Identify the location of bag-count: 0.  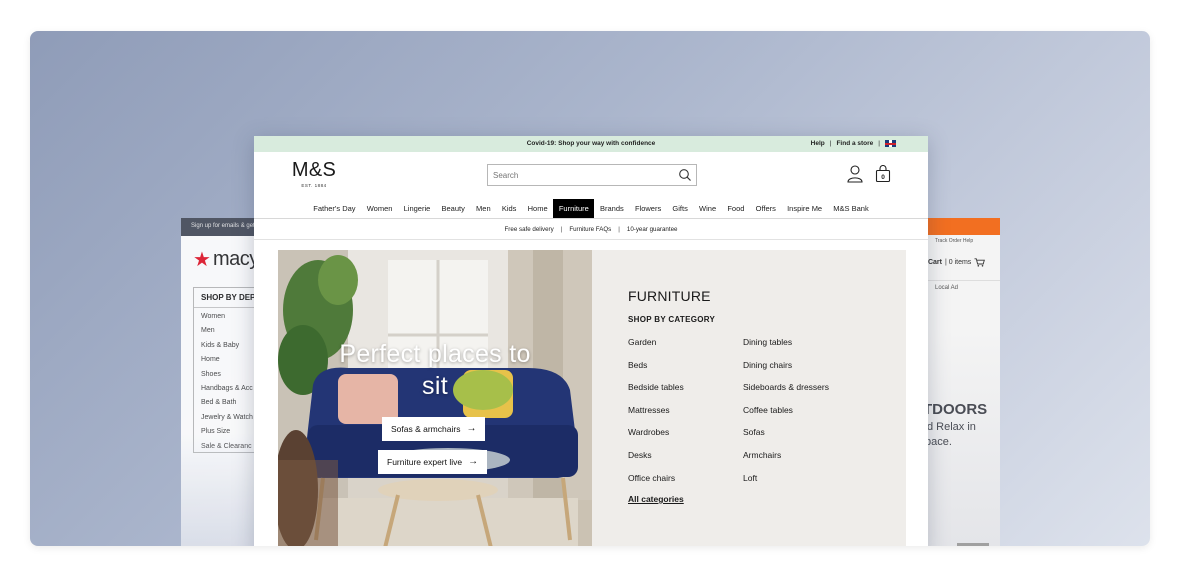
(883, 177).